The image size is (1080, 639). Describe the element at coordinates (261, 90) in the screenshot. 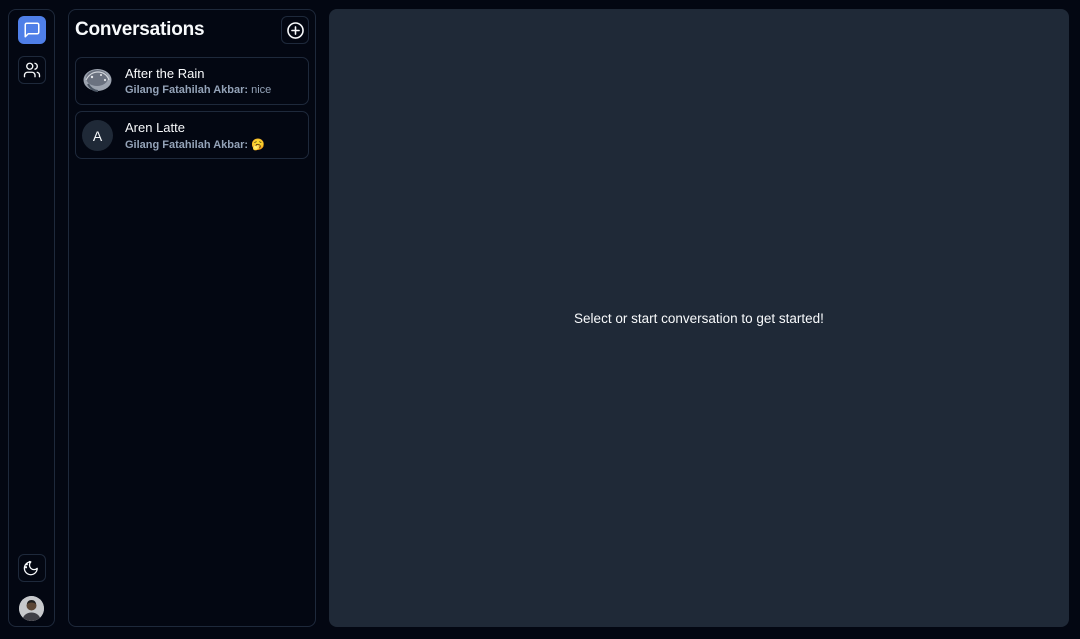

I see `preview-text: nice` at that location.